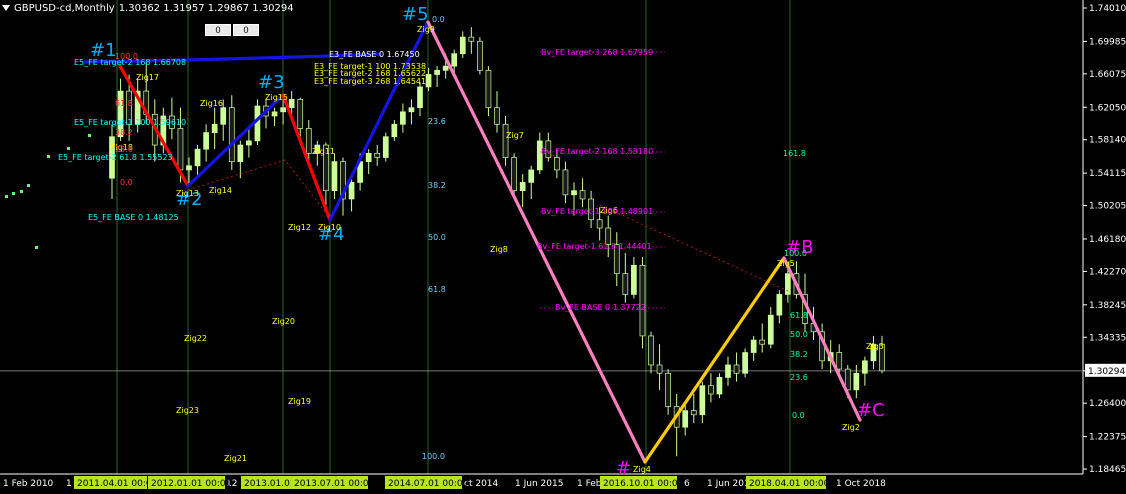 The width and height of the screenshot is (1126, 494). What do you see at coordinates (69, 484) in the screenshot?
I see `x-tick-label: 1` at bounding box center [69, 484].